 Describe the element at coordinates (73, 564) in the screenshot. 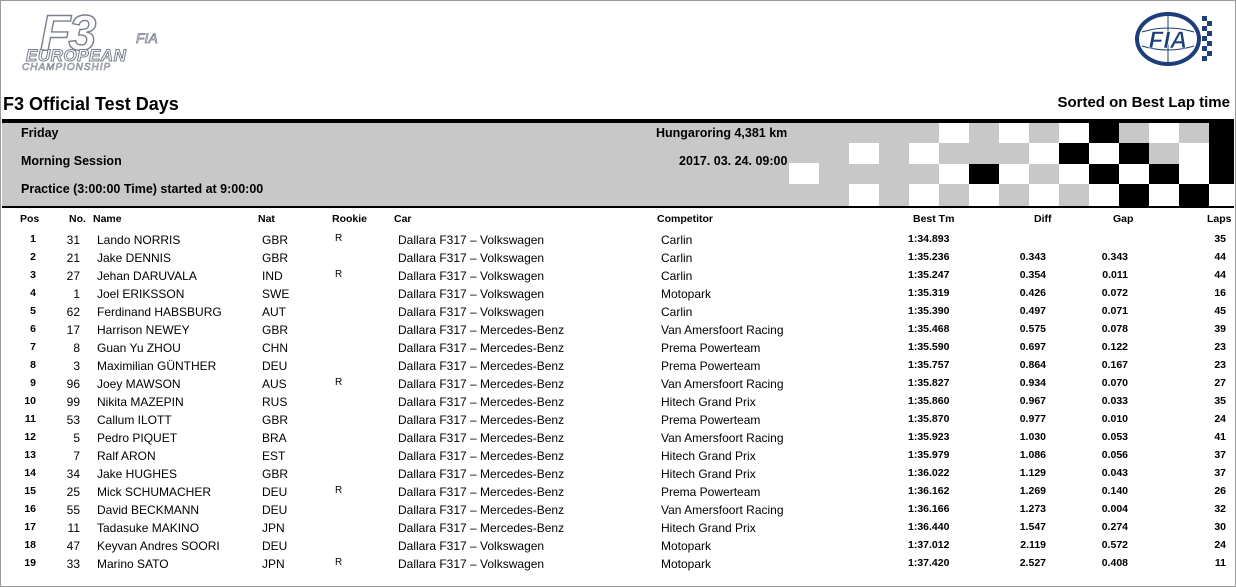

I see `cell-no: 33` at that location.